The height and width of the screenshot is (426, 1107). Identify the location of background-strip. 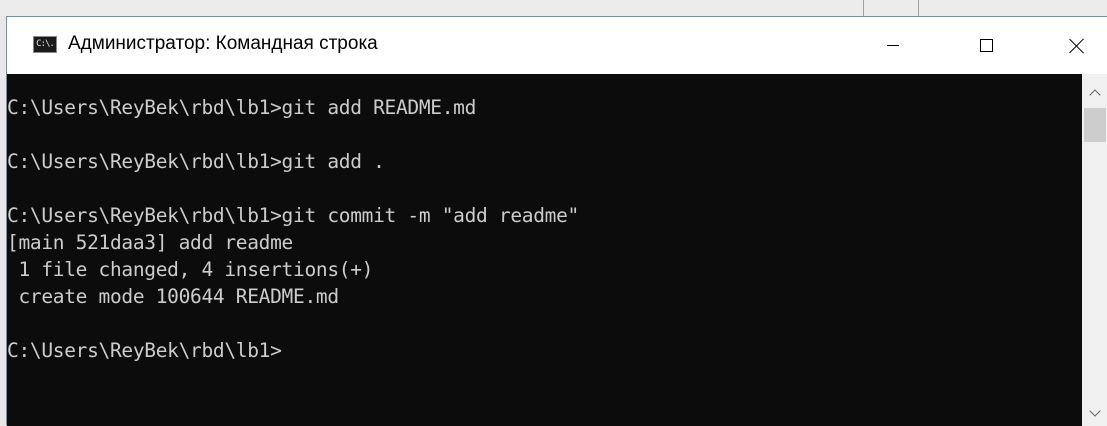
(553, 8).